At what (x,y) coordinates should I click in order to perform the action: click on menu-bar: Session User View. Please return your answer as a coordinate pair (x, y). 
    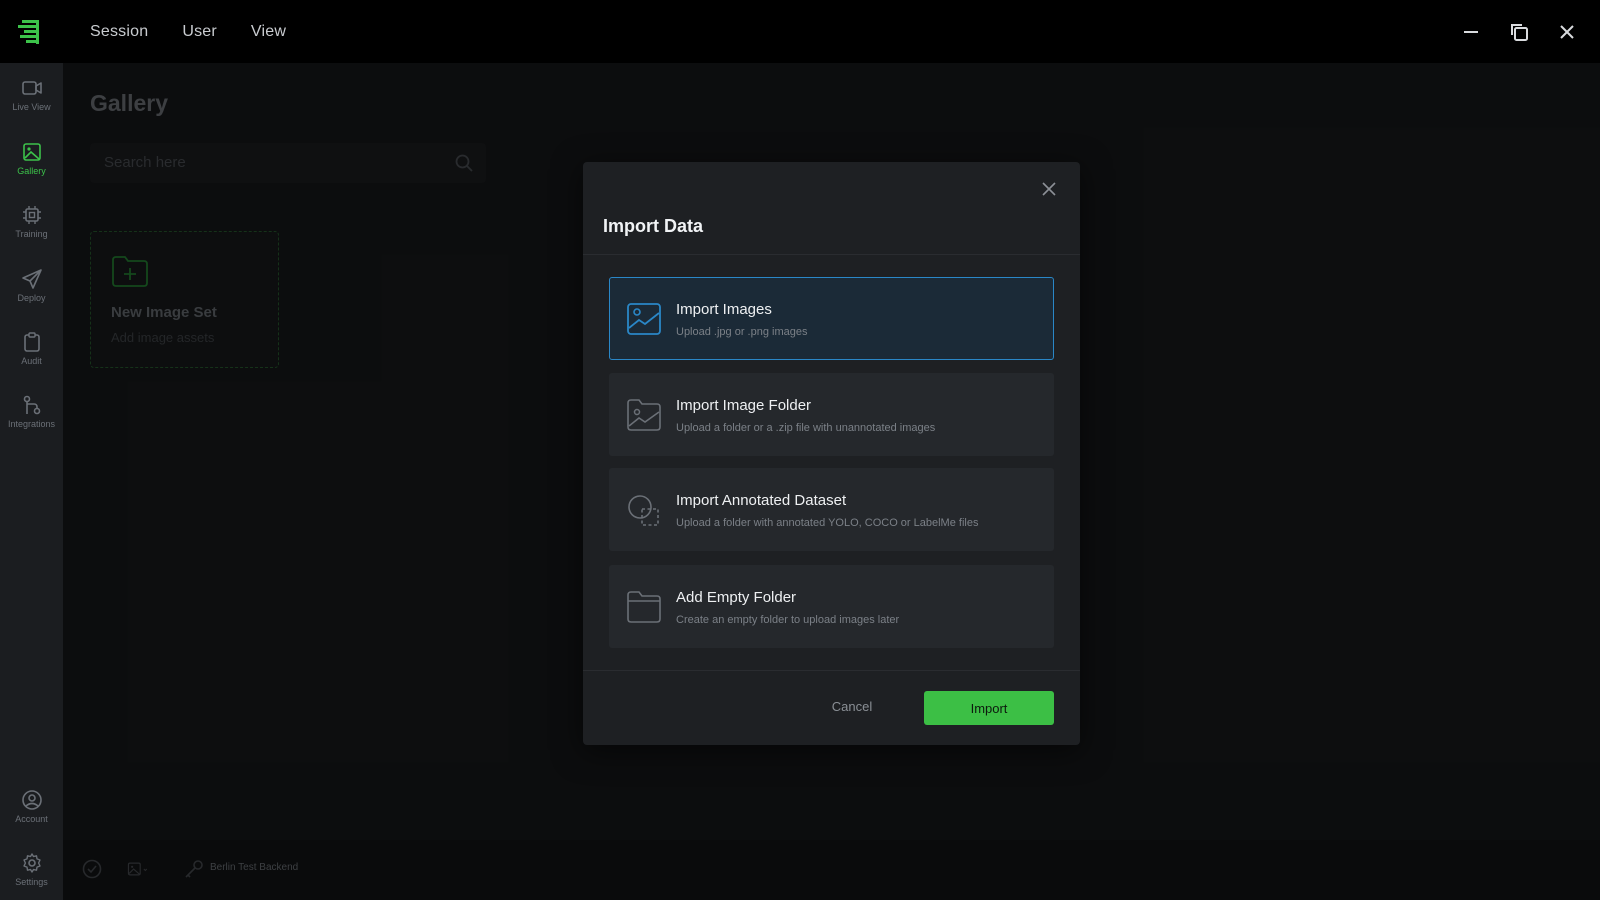
    Looking at the image, I should click on (205, 31).